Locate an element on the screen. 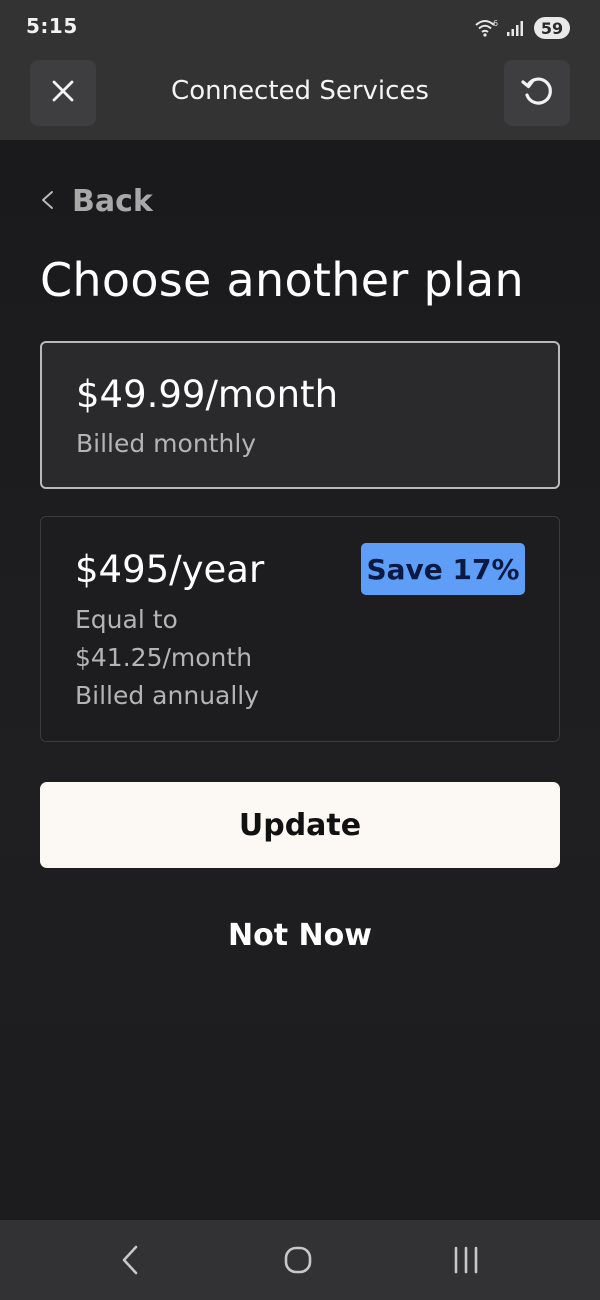 This screenshot has width=600, height=1300. nav-recents-button is located at coordinates (466, 1262).